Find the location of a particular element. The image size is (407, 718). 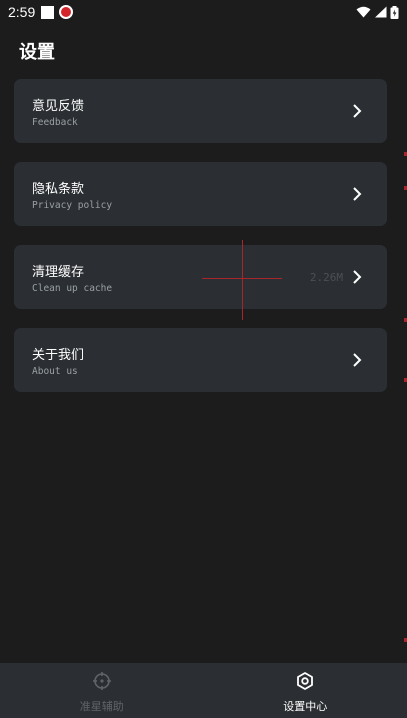

item-title: 隐私条款 is located at coordinates (58, 189).